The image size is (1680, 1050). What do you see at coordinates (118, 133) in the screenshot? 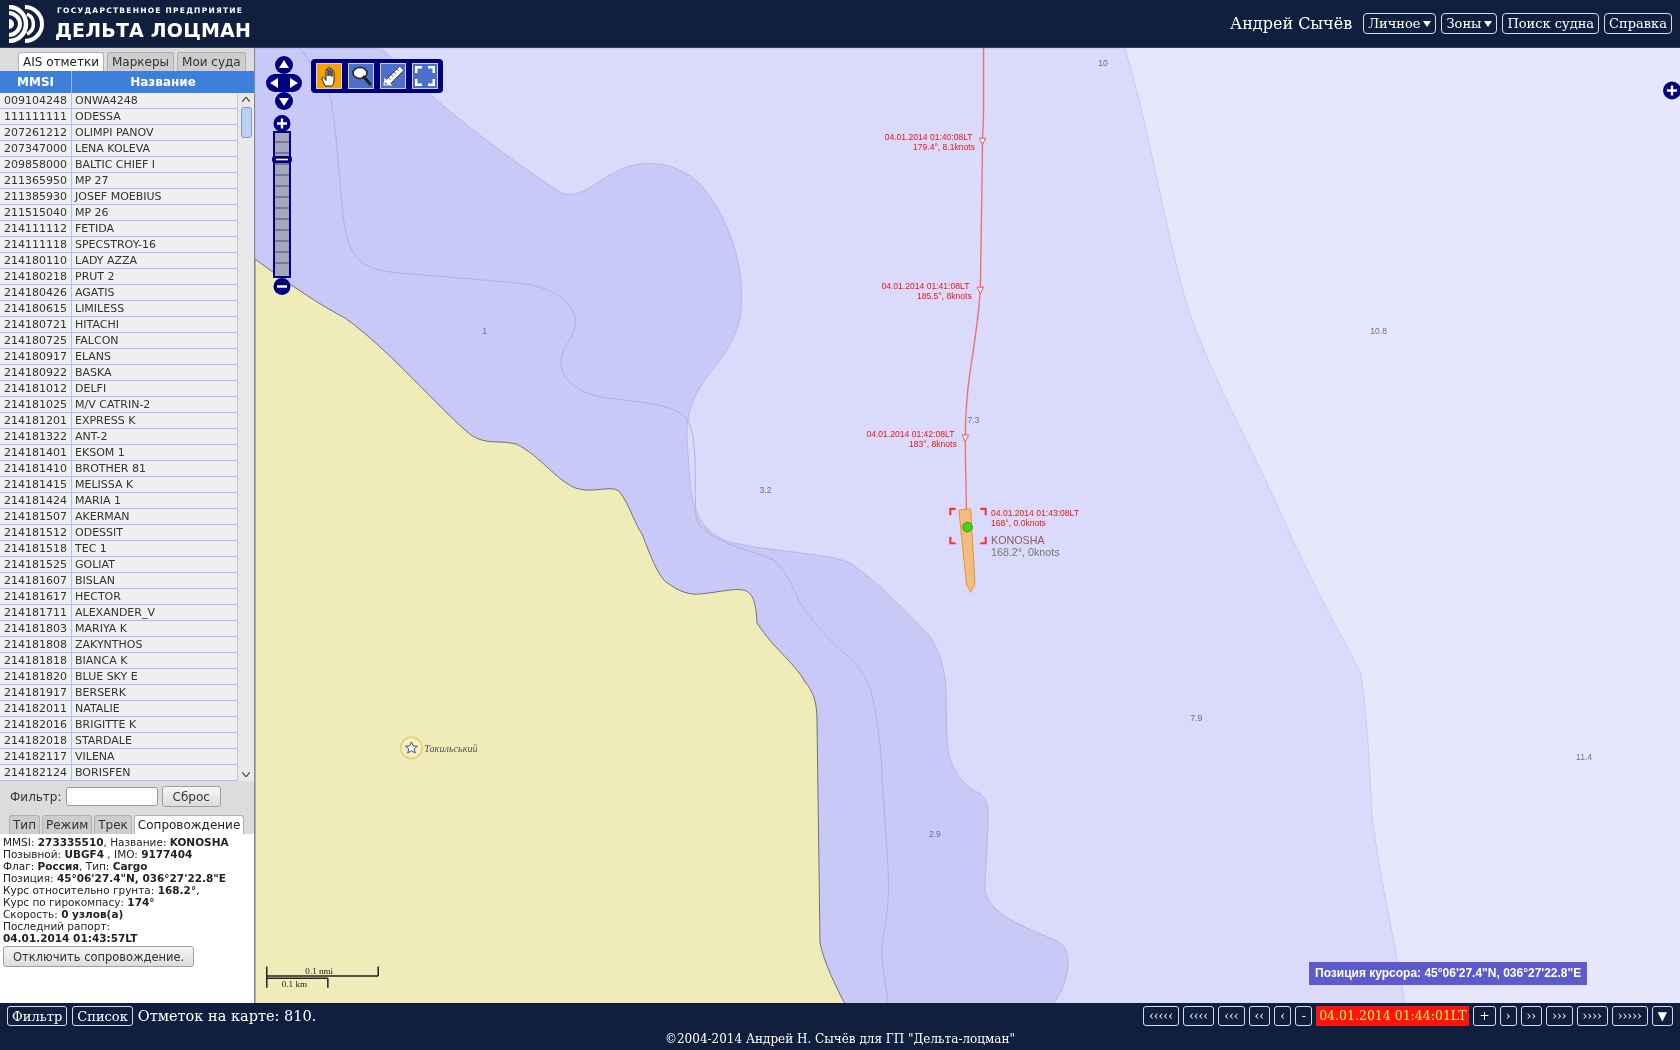
I see `vessel-row: 207261212 OLIMPI PANOV` at bounding box center [118, 133].